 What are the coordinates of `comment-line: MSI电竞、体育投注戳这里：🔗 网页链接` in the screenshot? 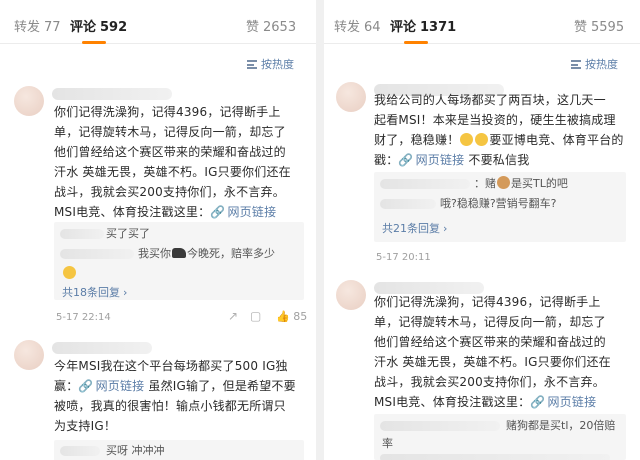 It's located at (506, 402).